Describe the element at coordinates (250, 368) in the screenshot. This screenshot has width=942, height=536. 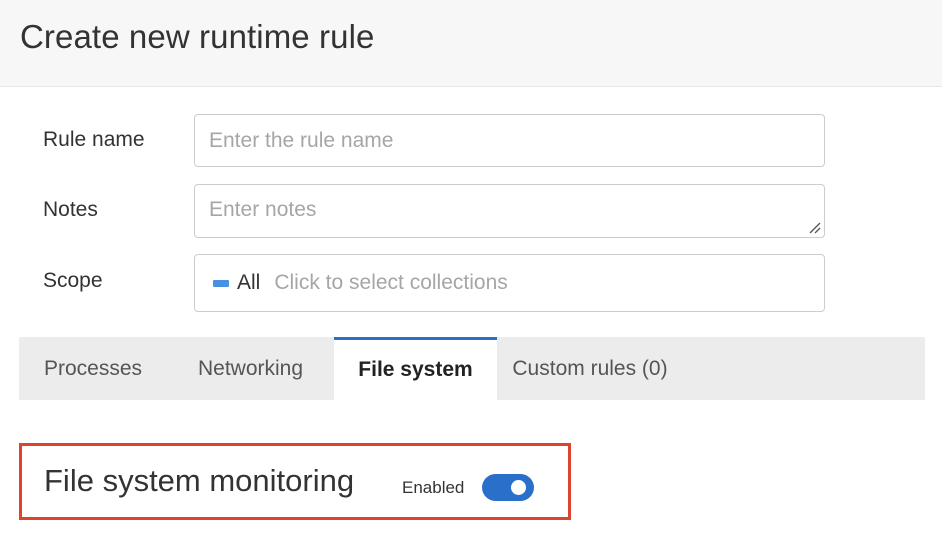
I see `tab-networking: Networking` at that location.